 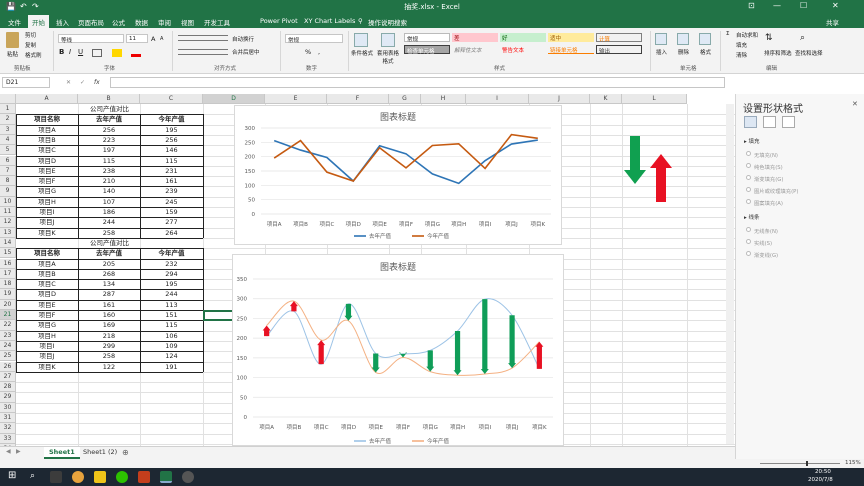 I want to click on table-cell: 项目A, so click(x=47, y=130).